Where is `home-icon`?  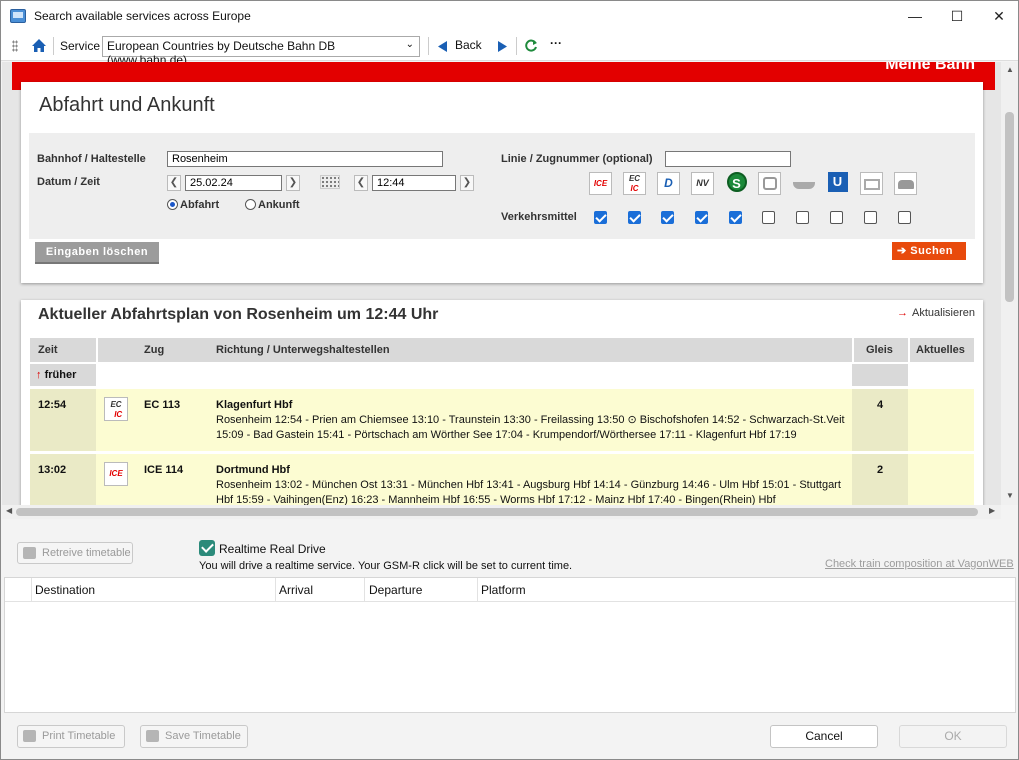 home-icon is located at coordinates (39, 45).